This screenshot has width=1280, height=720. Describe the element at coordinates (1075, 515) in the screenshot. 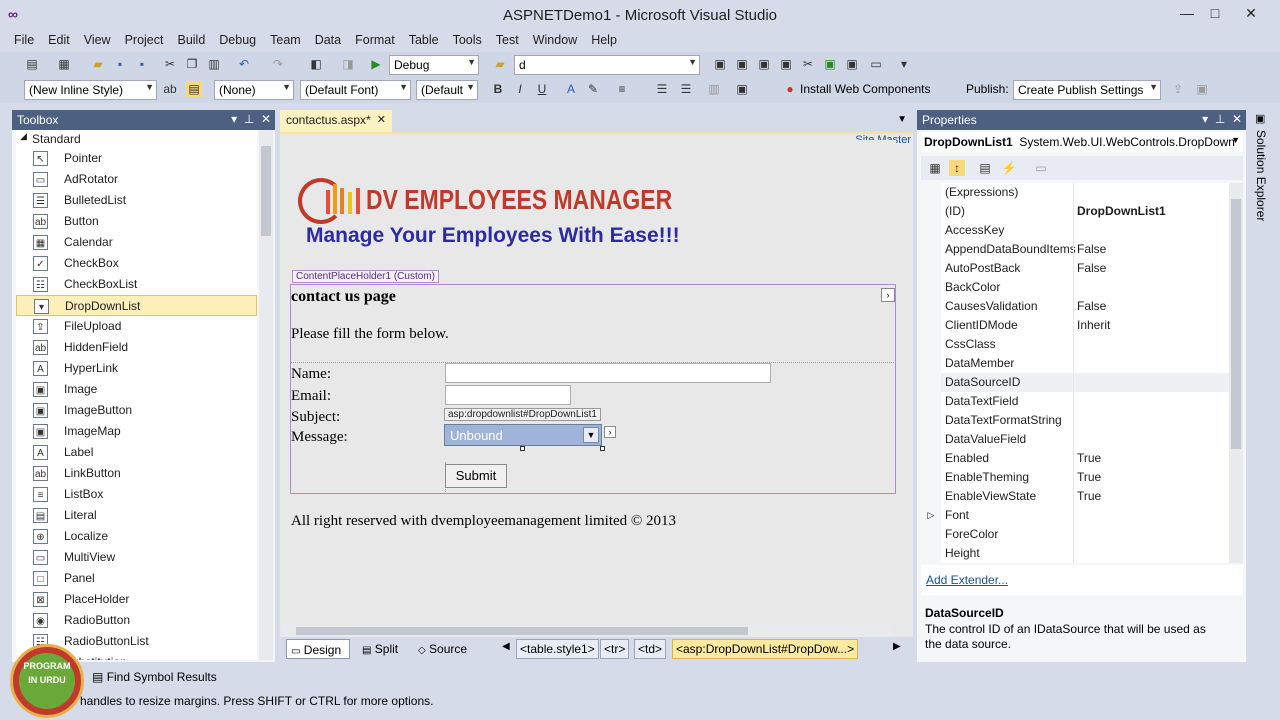

I see `property-row: ▷ Font` at that location.